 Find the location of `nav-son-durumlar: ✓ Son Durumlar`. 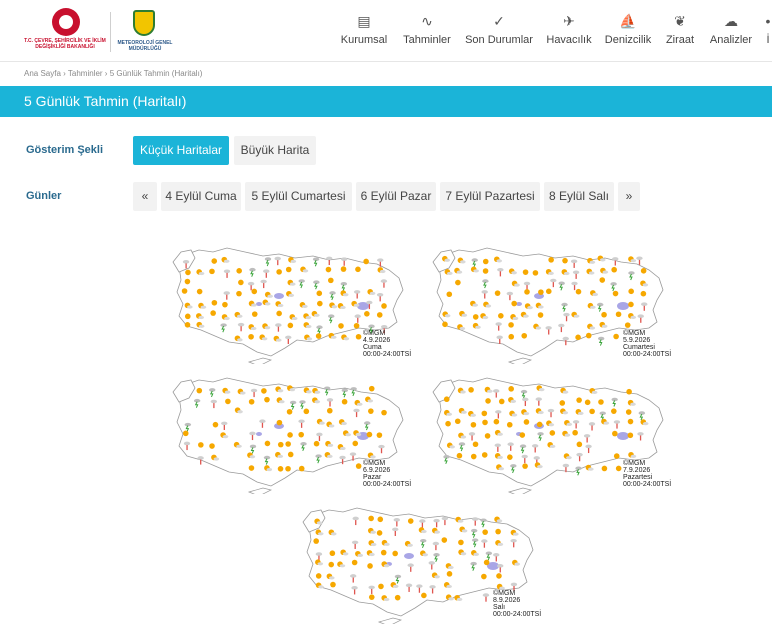

nav-son-durumlar: ✓ Son Durumlar is located at coordinates (499, 31).